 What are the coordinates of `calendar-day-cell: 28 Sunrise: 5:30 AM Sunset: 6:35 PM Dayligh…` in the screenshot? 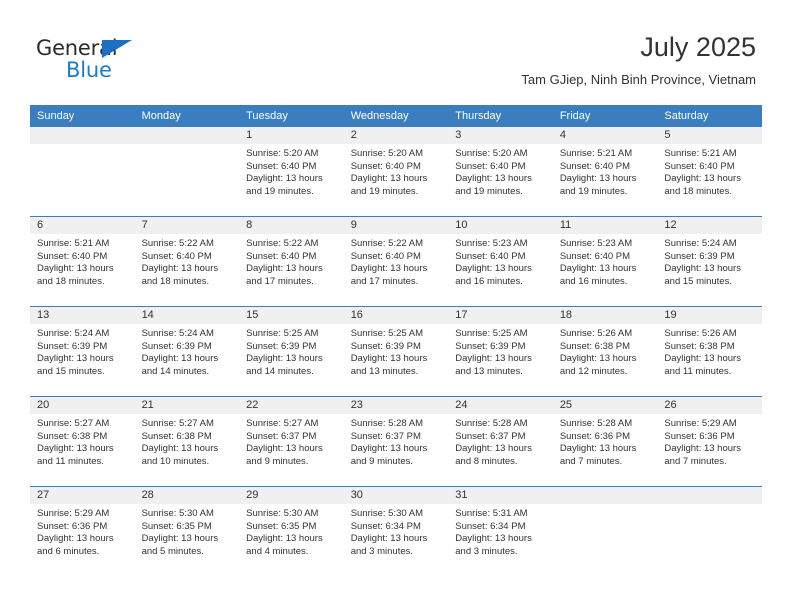 It's located at (187, 531).